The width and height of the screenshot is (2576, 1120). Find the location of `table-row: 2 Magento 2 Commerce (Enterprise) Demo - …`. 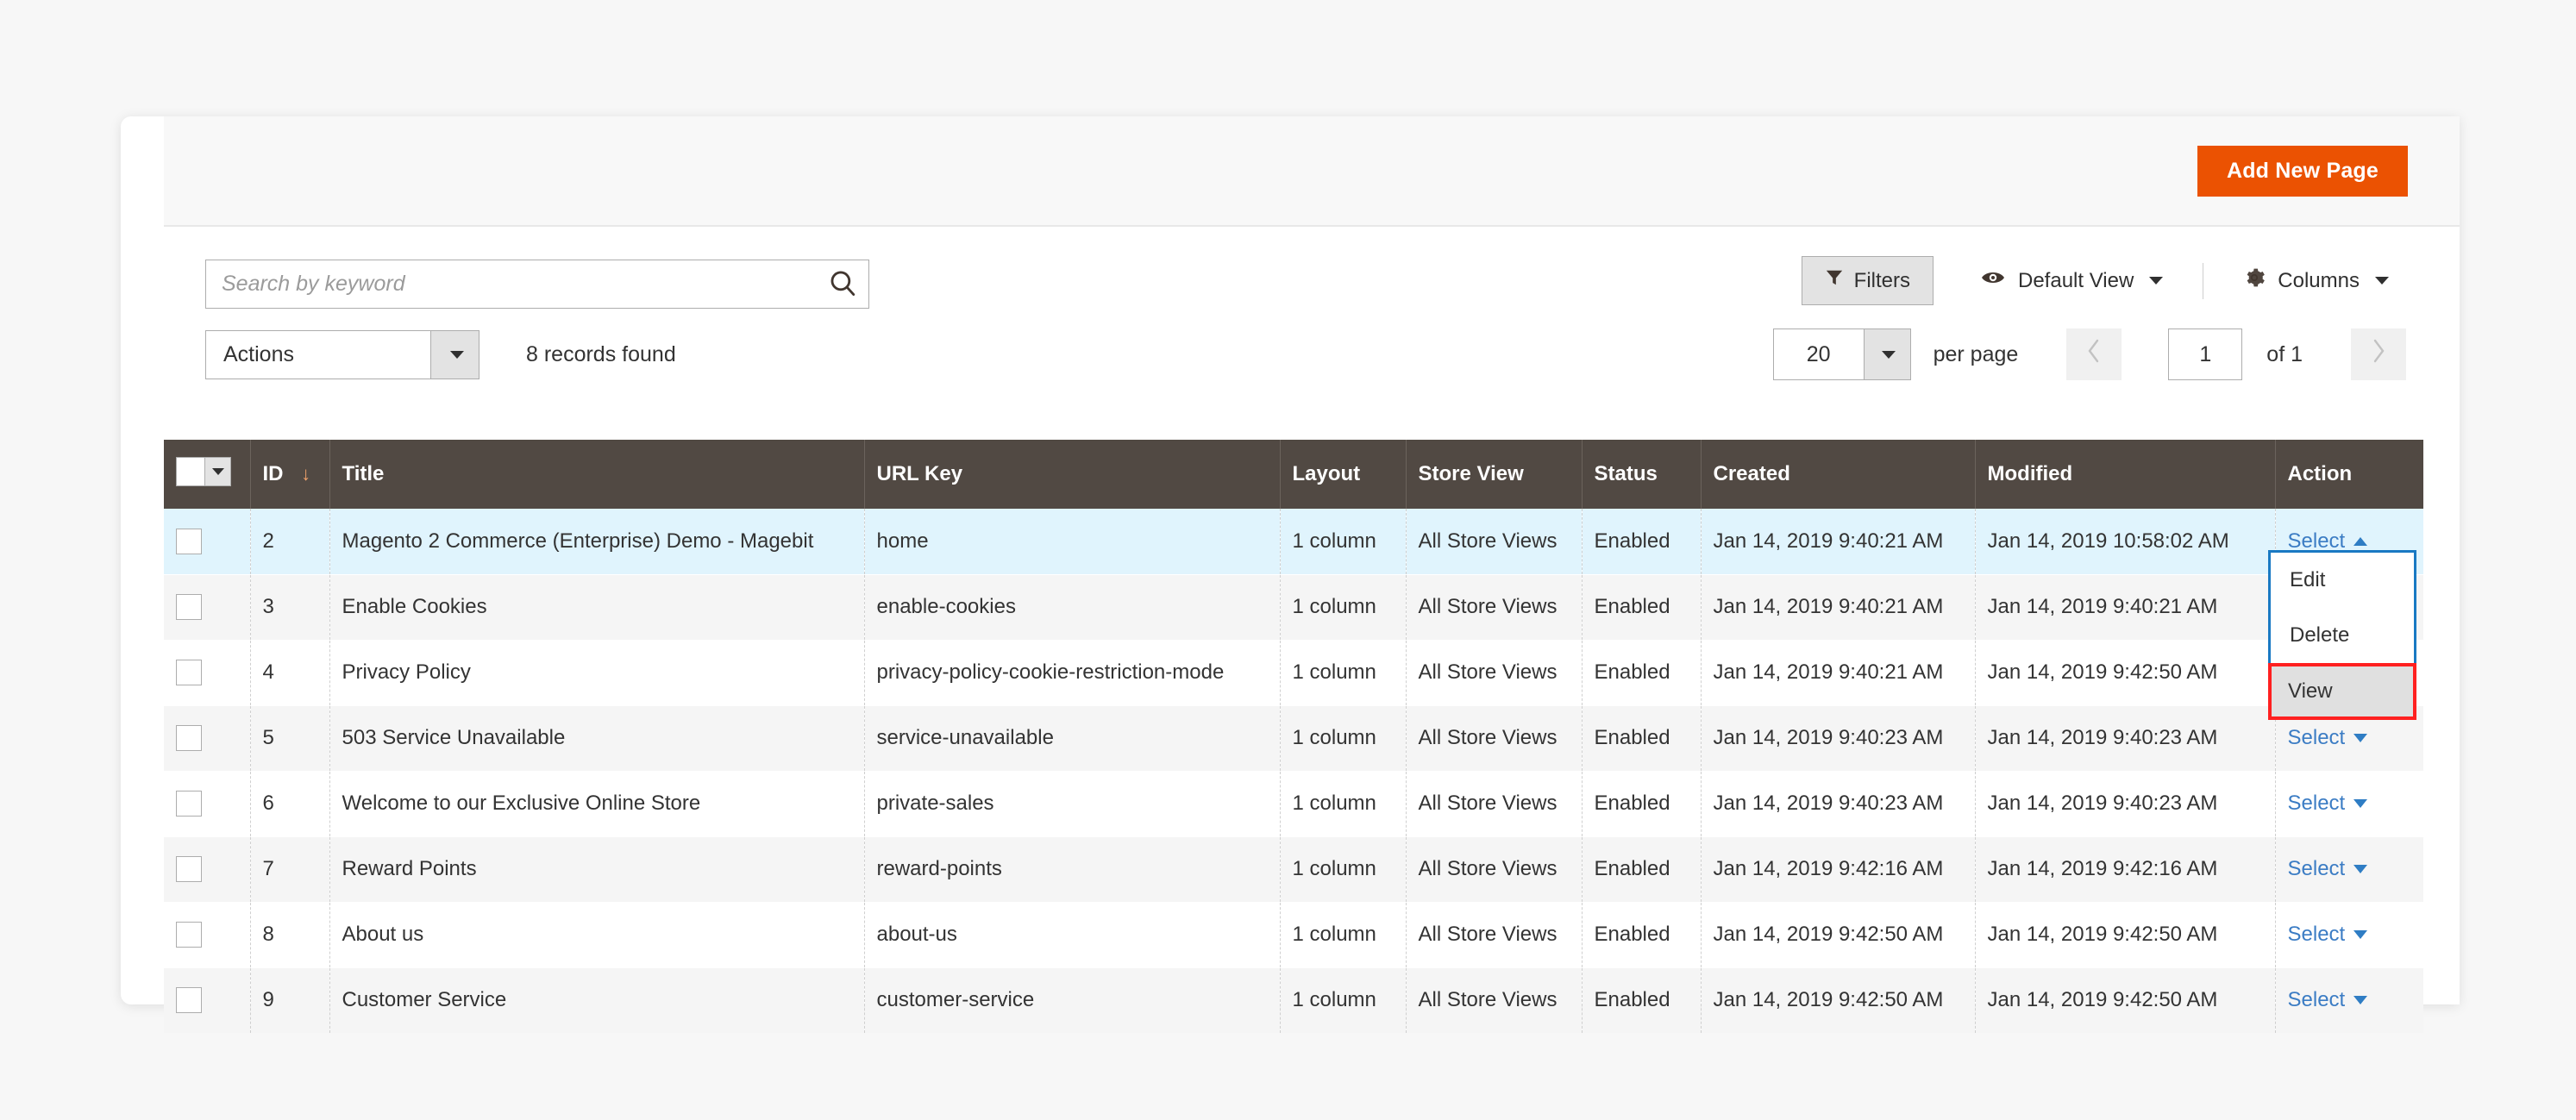

table-row: 2 Magento 2 Commerce (Enterprise) Demo - … is located at coordinates (1293, 541).